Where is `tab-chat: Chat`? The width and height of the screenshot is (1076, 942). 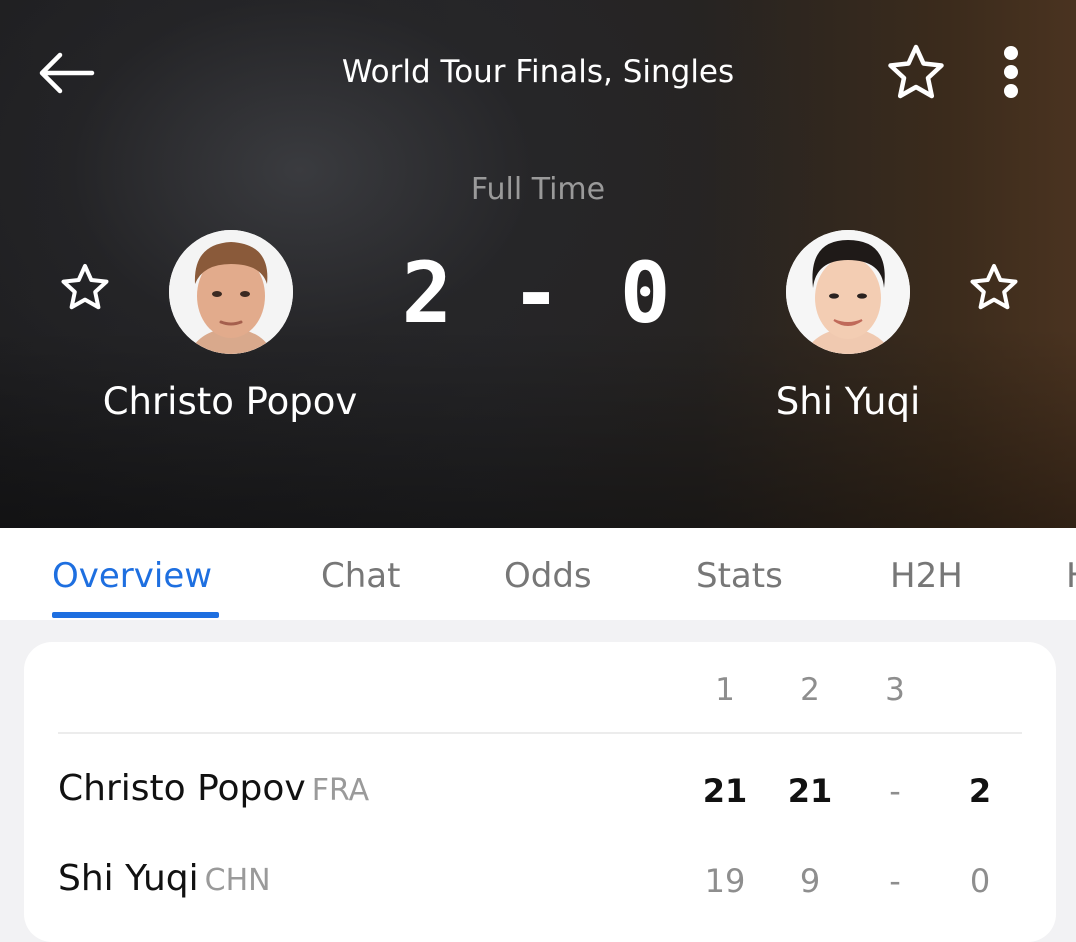
tab-chat: Chat is located at coordinates (360, 576).